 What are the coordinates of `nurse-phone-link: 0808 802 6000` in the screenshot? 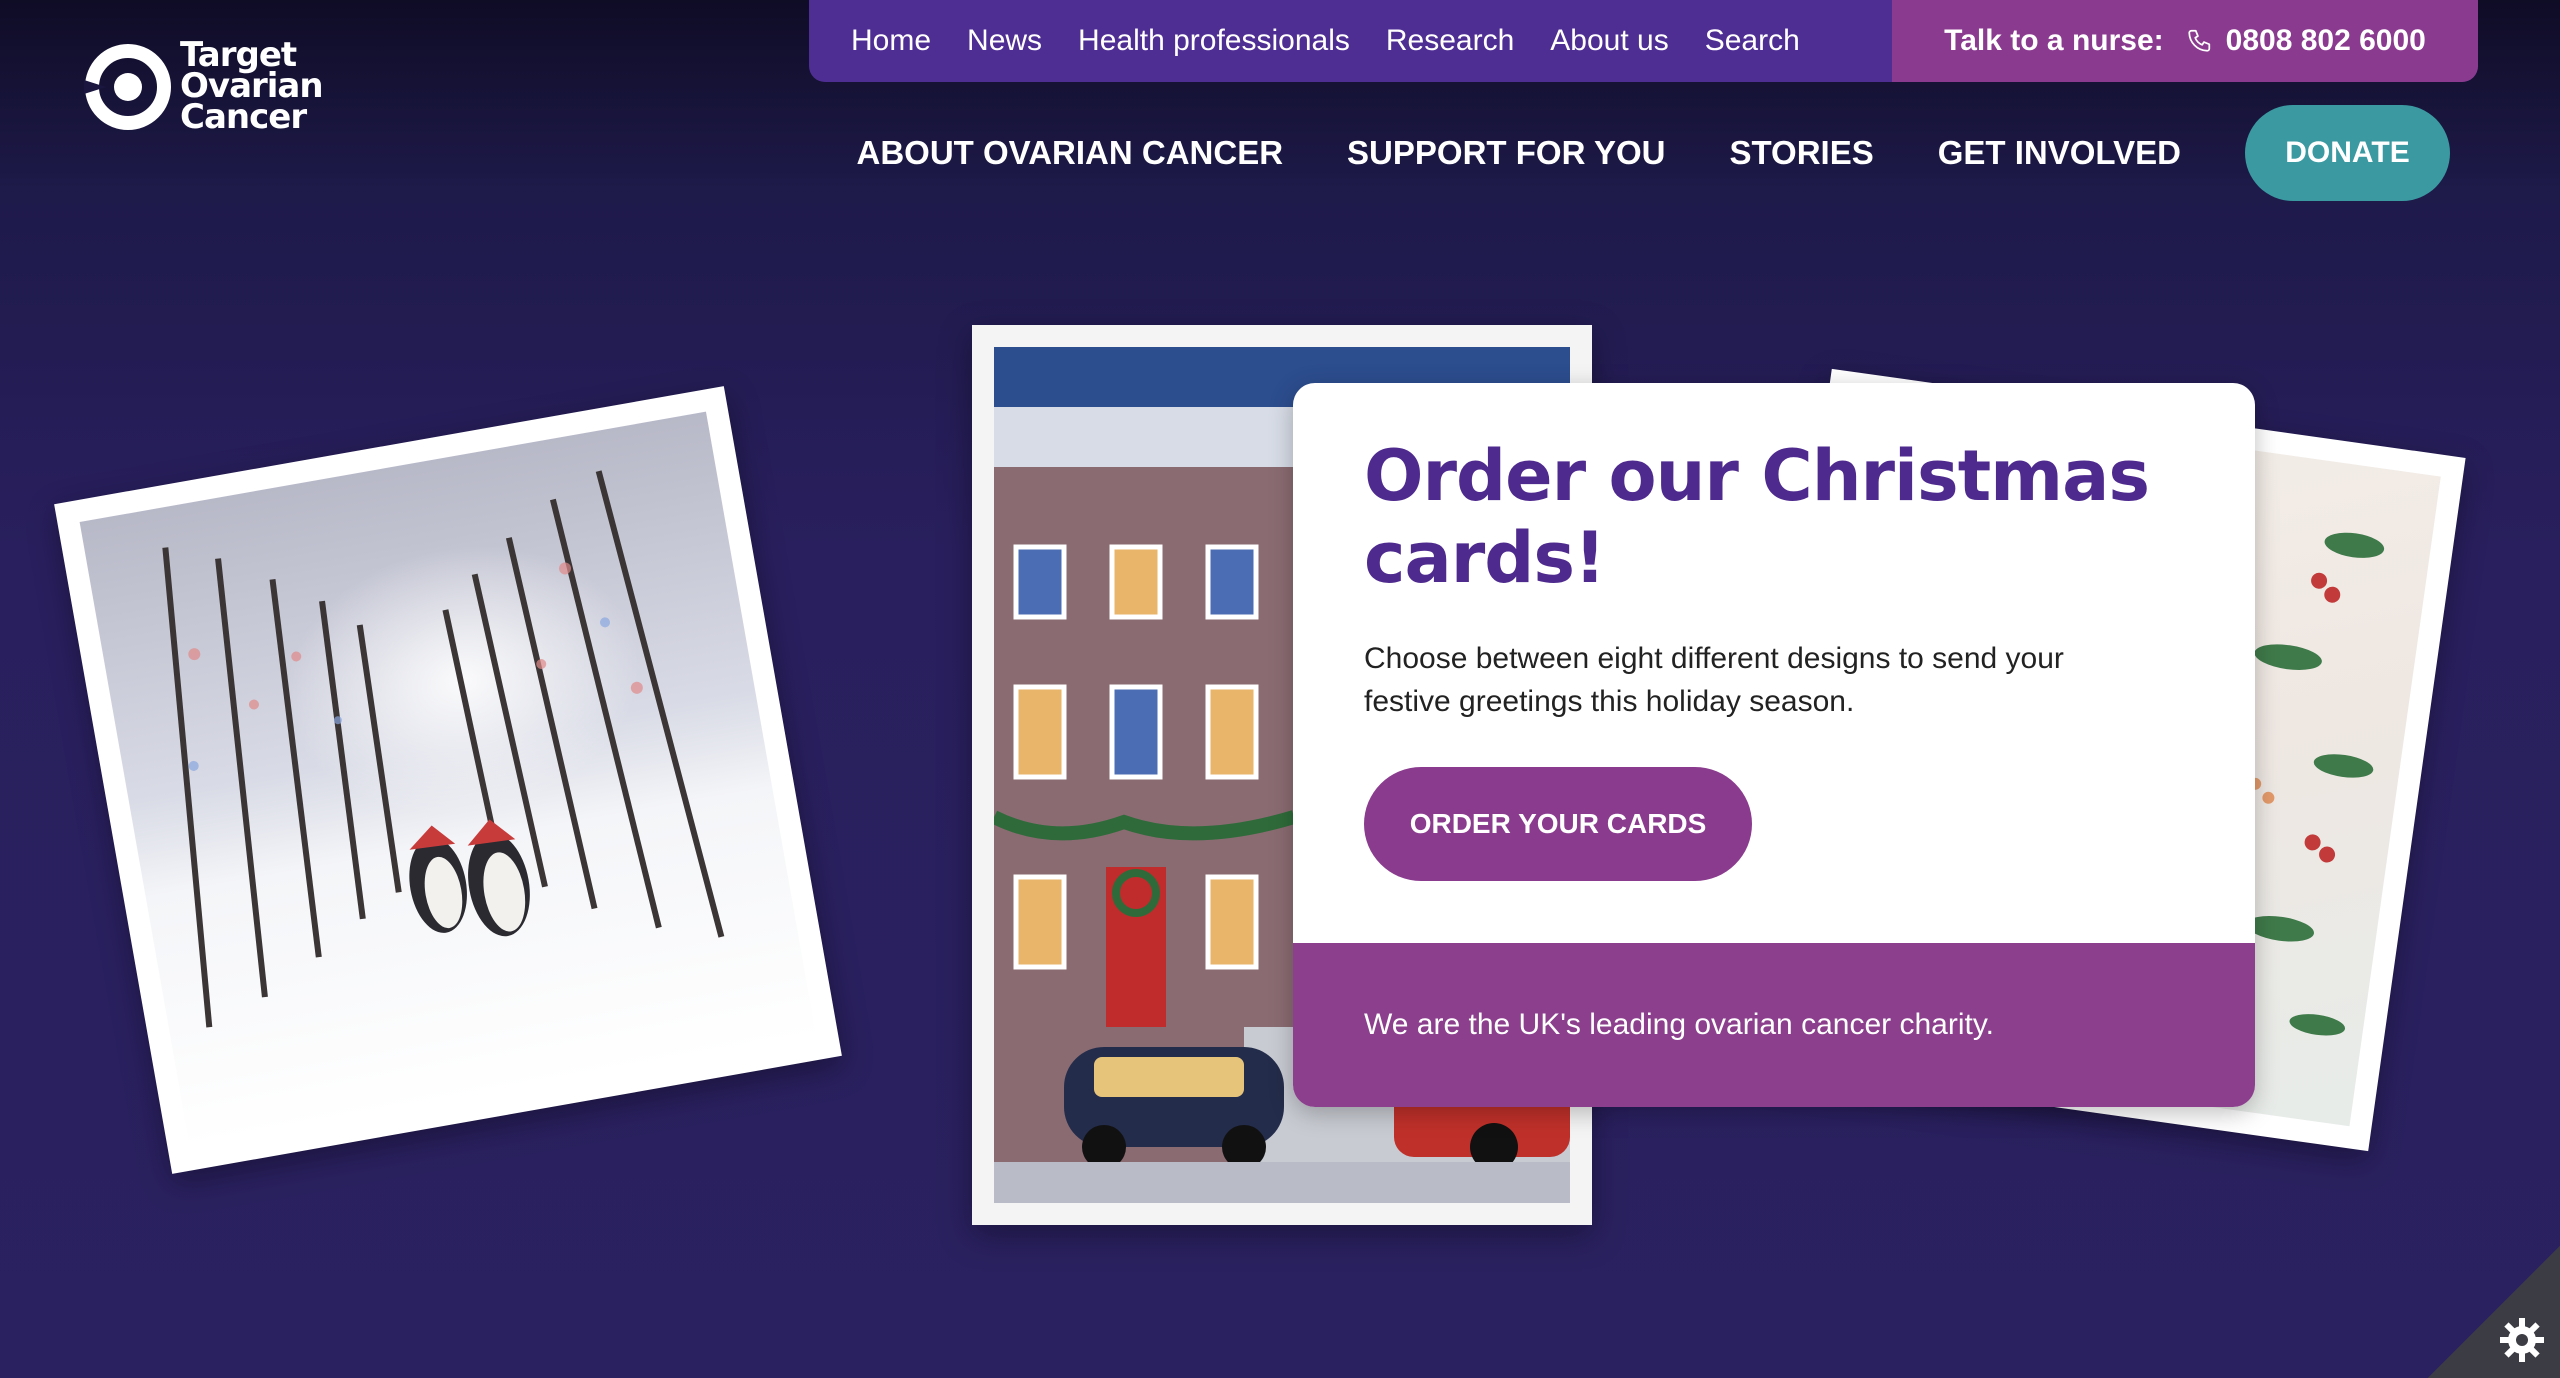 It's located at (2306, 41).